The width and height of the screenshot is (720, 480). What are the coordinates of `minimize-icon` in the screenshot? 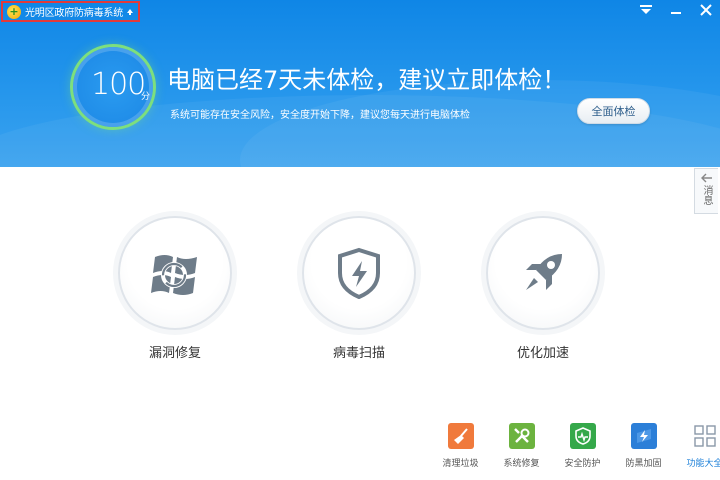 It's located at (676, 10).